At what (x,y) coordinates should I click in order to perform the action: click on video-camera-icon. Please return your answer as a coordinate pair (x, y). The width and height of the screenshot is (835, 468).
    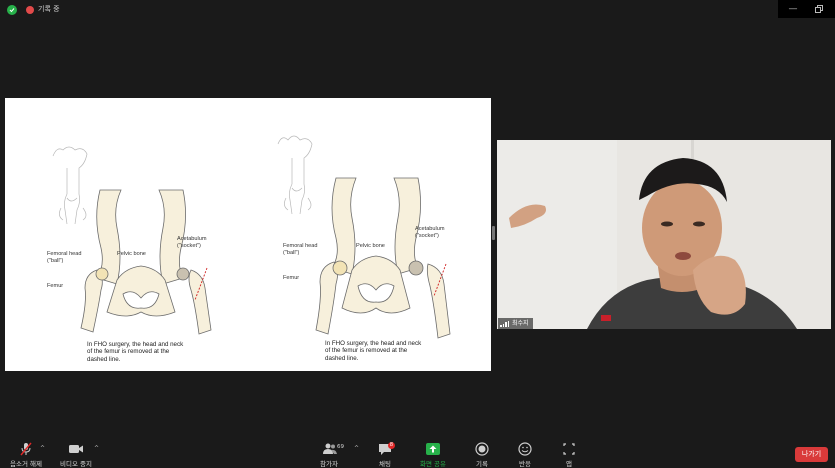
    Looking at the image, I should click on (76, 449).